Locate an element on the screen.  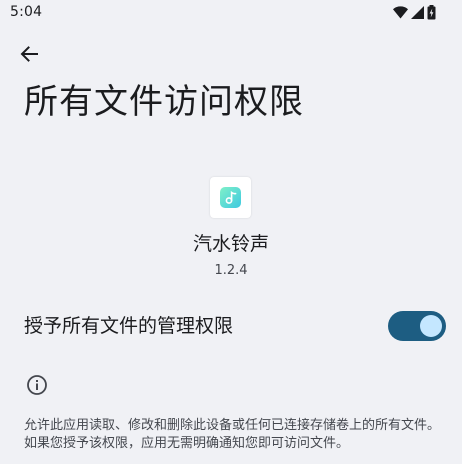
toggle-thumb is located at coordinates (431, 326).